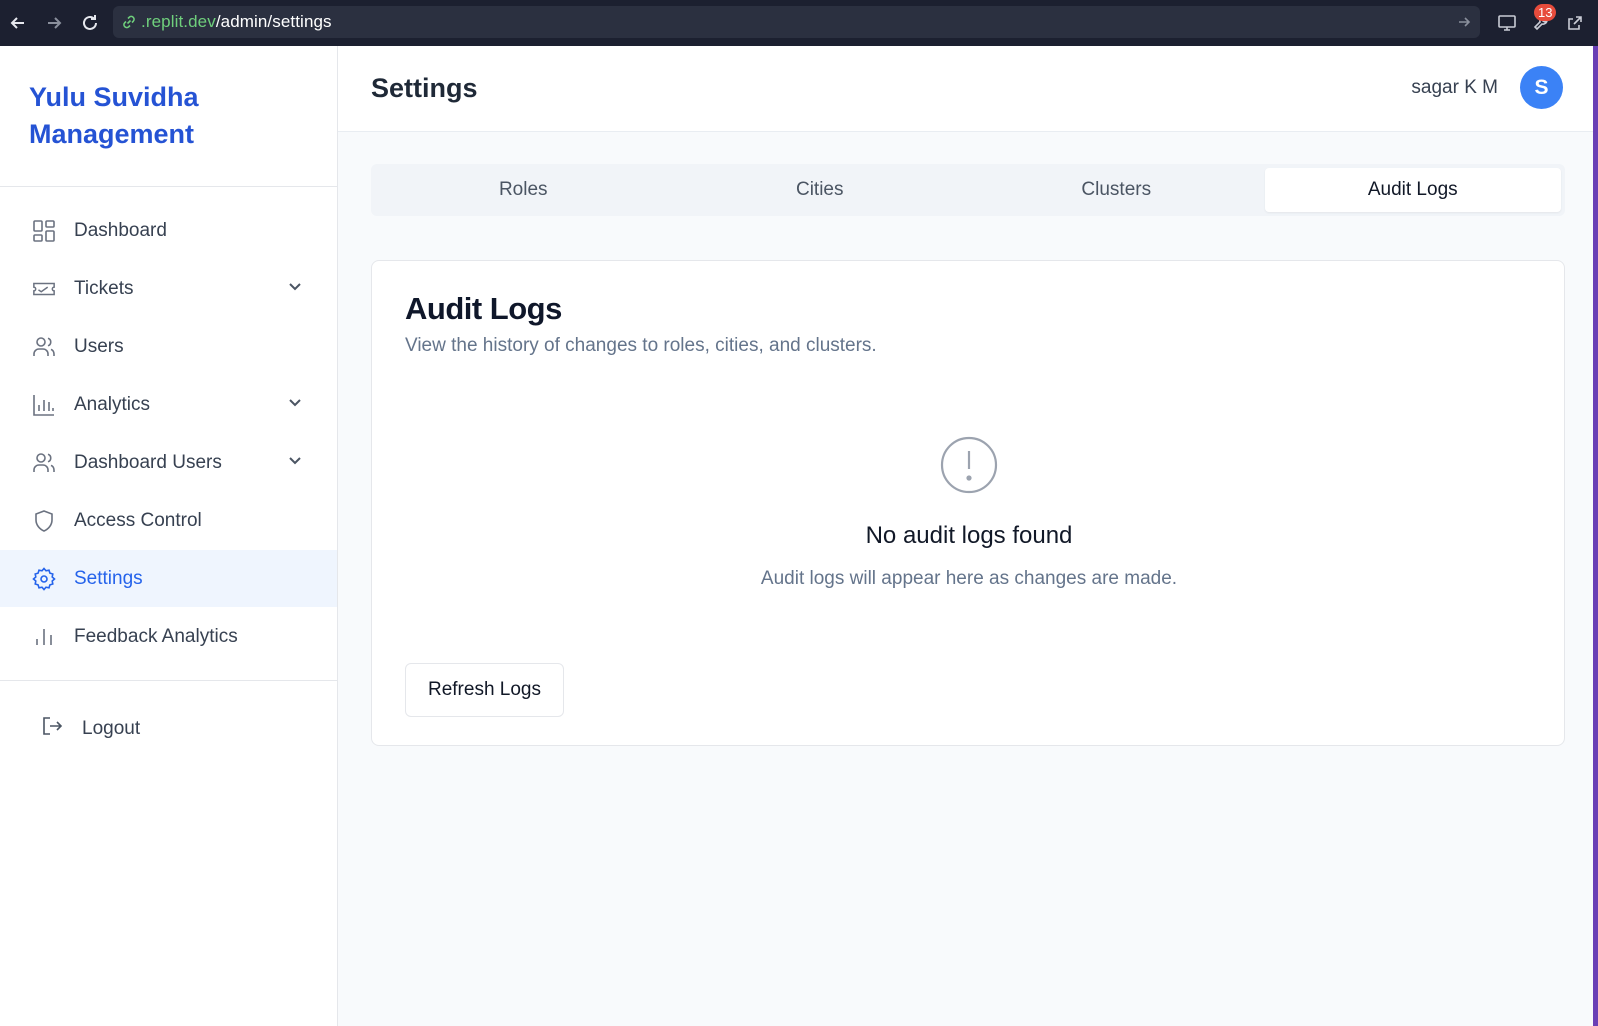 This screenshot has width=1598, height=1026. I want to click on tab-clusters: Clusters, so click(1116, 190).